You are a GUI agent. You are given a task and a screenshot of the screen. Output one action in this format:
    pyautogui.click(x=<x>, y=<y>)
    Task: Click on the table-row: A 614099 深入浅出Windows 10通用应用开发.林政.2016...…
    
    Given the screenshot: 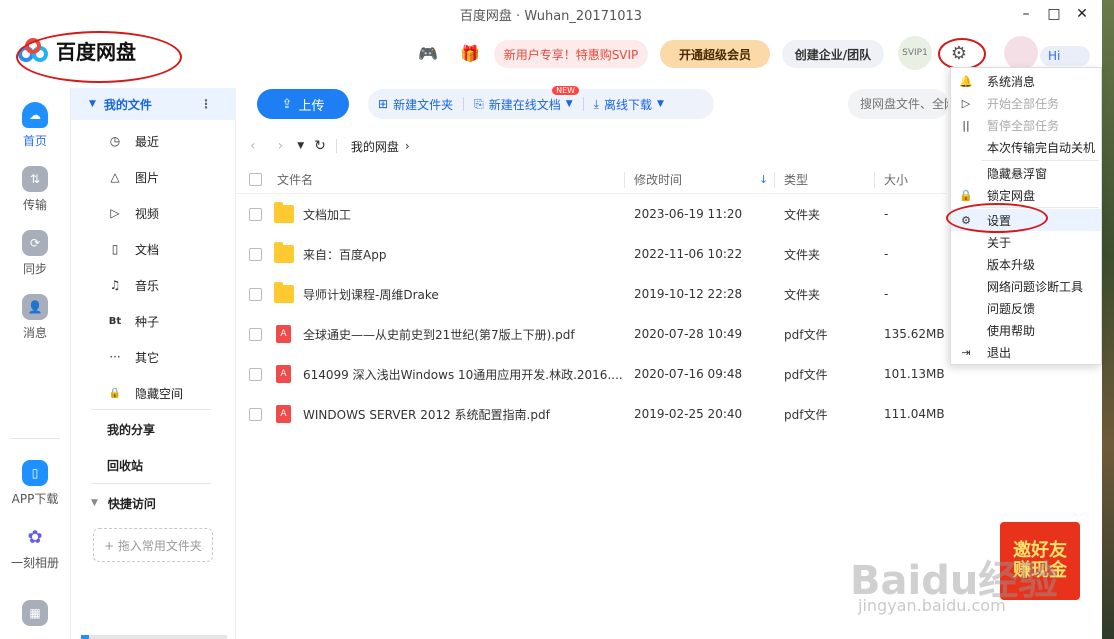 What is the action you would take?
    pyautogui.click(x=591, y=374)
    